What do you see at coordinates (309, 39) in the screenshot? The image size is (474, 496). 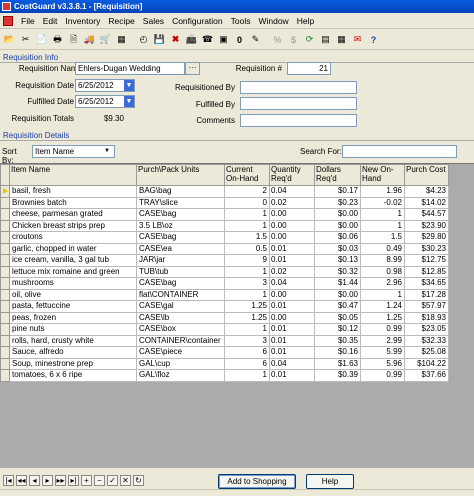 I see `refresh-icon: ⟳` at bounding box center [309, 39].